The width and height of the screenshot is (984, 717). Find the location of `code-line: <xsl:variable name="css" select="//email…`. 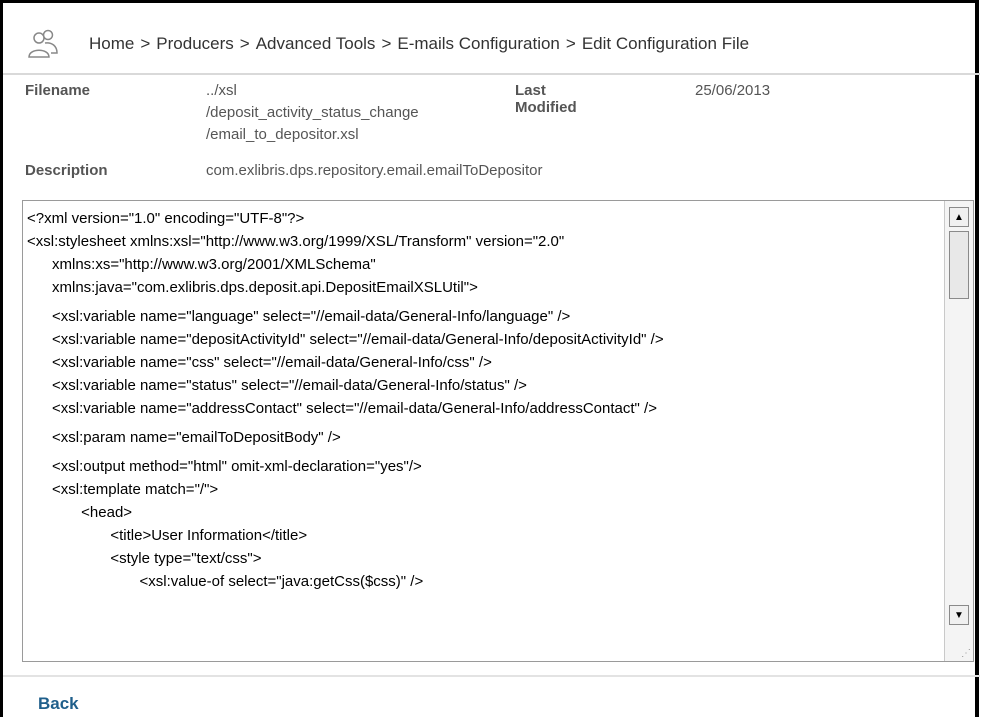

code-line: <xsl:variable name="css" select="//email… is located at coordinates (259, 362).